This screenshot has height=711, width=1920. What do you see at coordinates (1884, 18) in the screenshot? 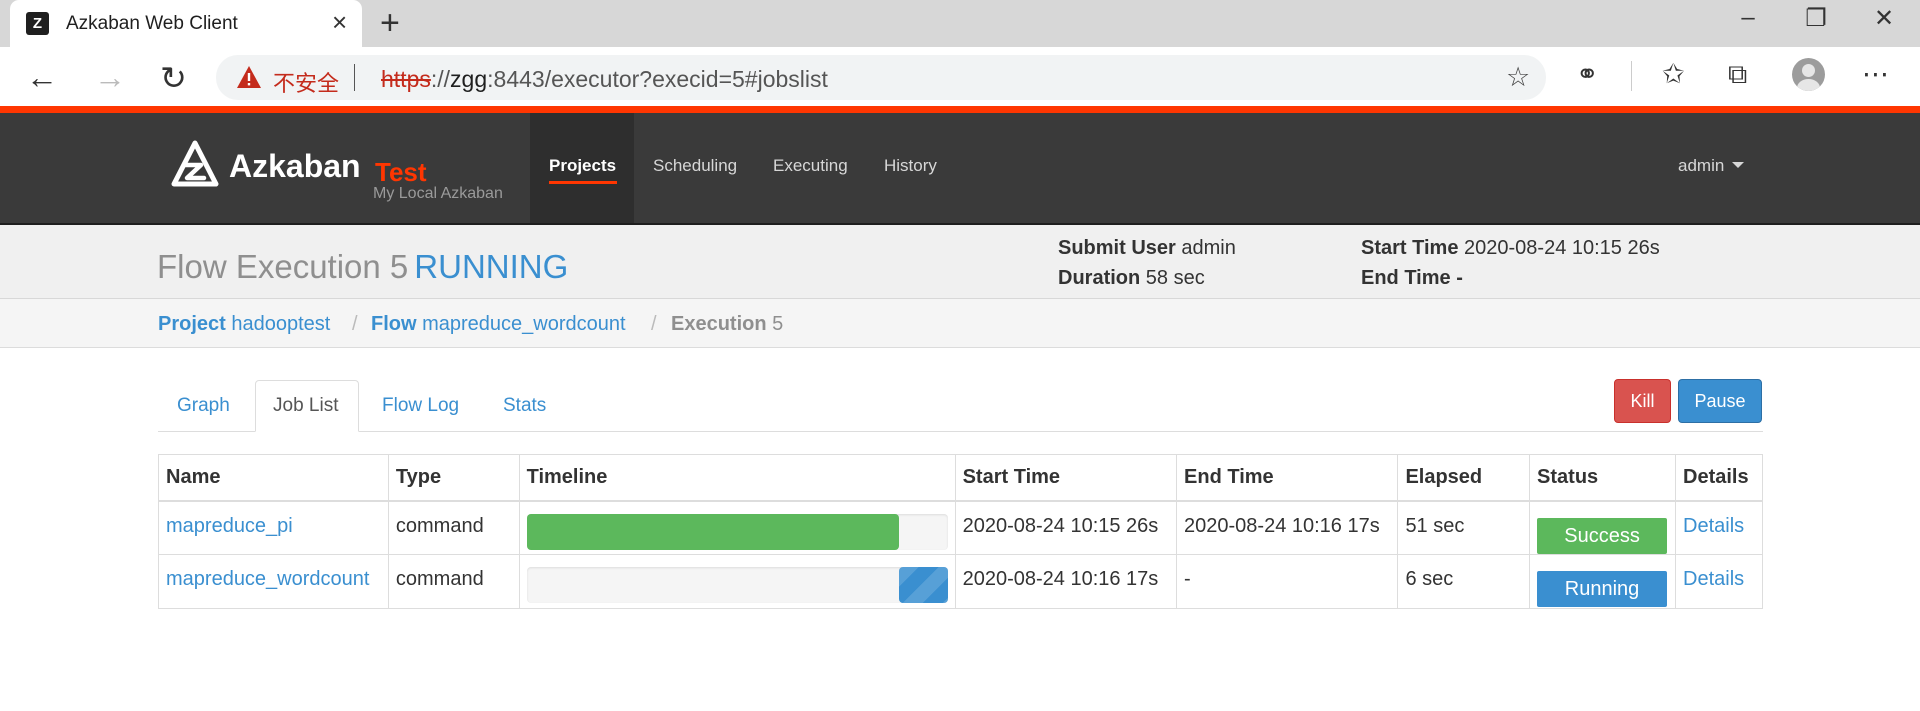
I see `window-close-icon: ✕` at bounding box center [1884, 18].